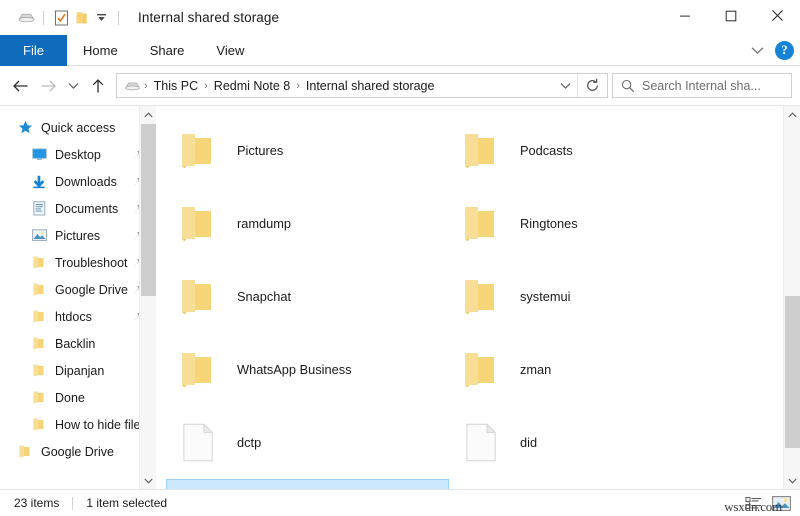  What do you see at coordinates (73, 86) in the screenshot?
I see `recent-locations-icon` at bounding box center [73, 86].